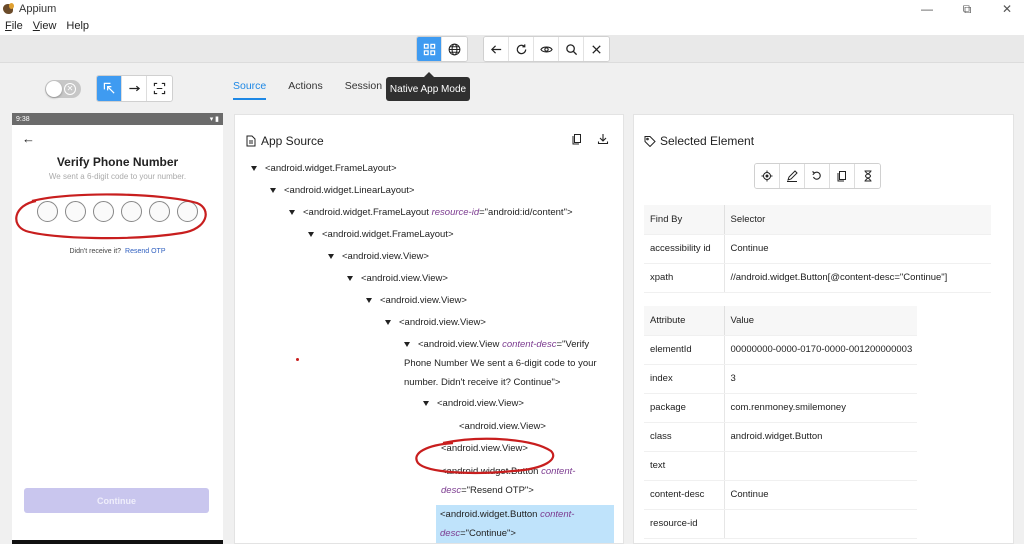 This screenshot has width=1024, height=544. I want to click on element-actions-group, so click(817, 176).